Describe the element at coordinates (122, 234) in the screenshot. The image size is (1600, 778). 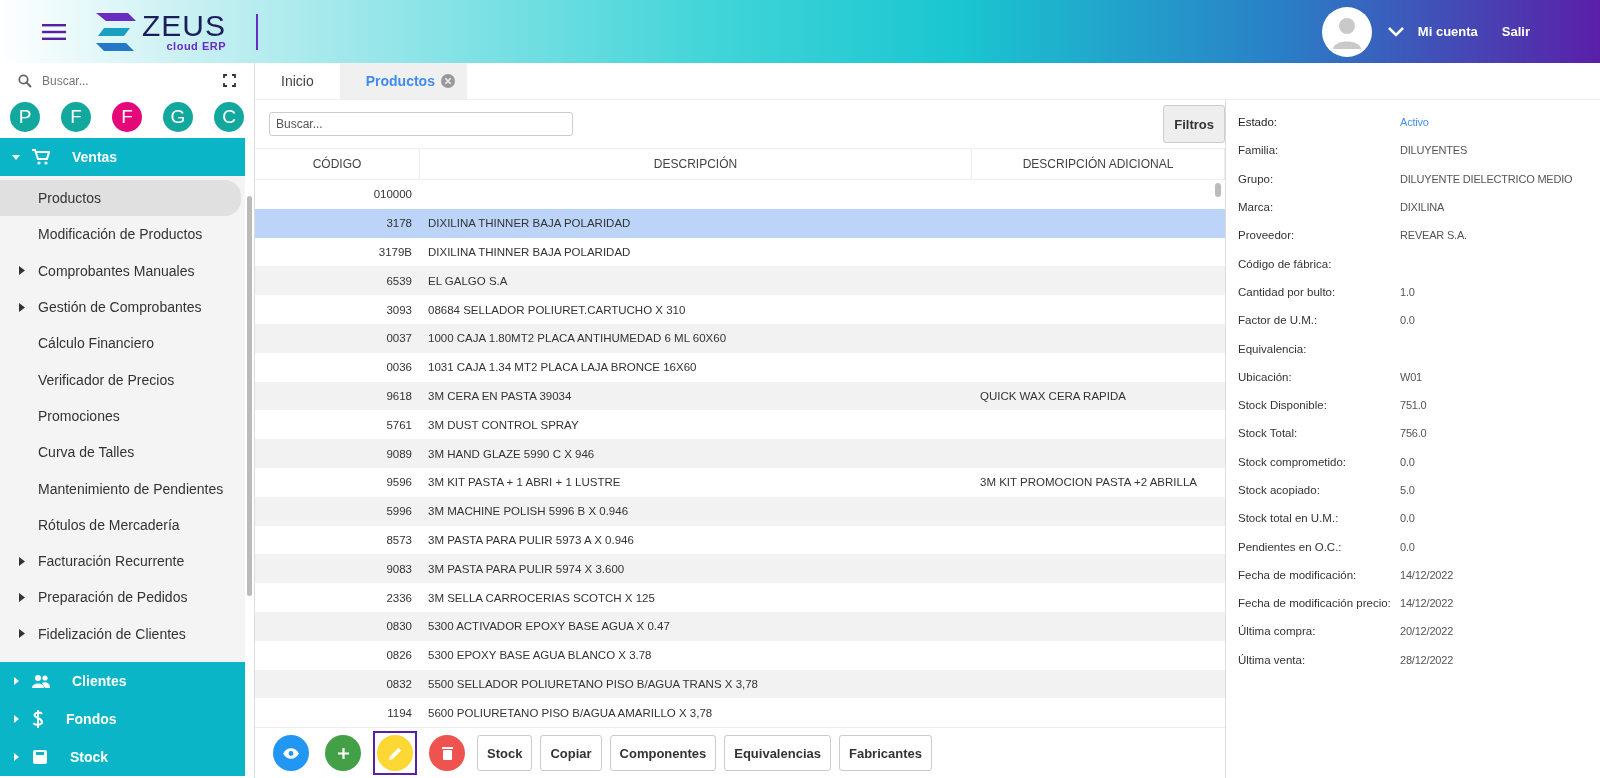
I see `menu-item: Modificación de Productos` at that location.